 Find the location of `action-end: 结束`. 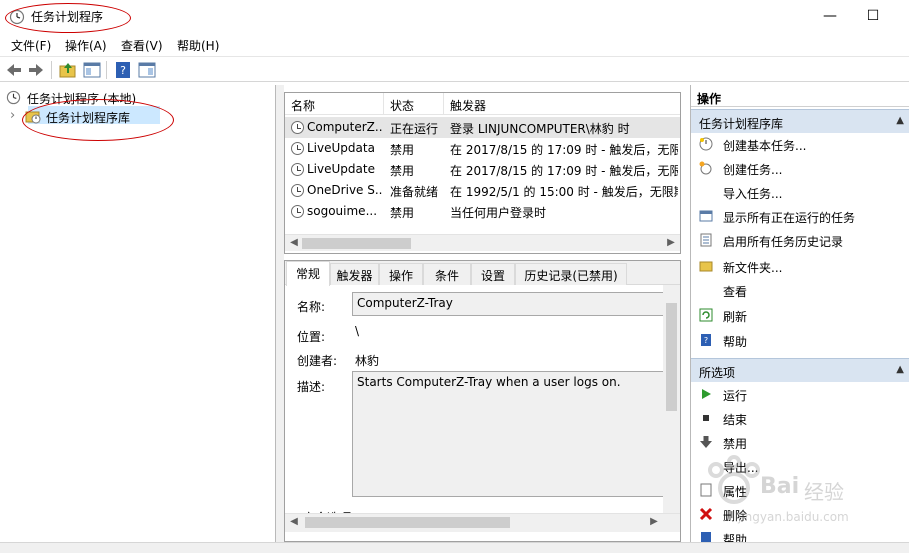

action-end: 结束 is located at coordinates (800, 419).